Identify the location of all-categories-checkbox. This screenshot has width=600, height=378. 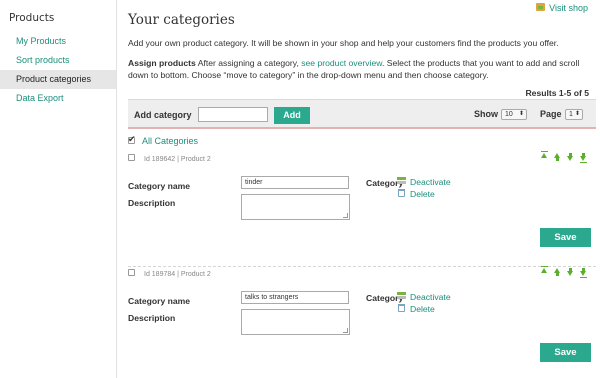
(132, 139).